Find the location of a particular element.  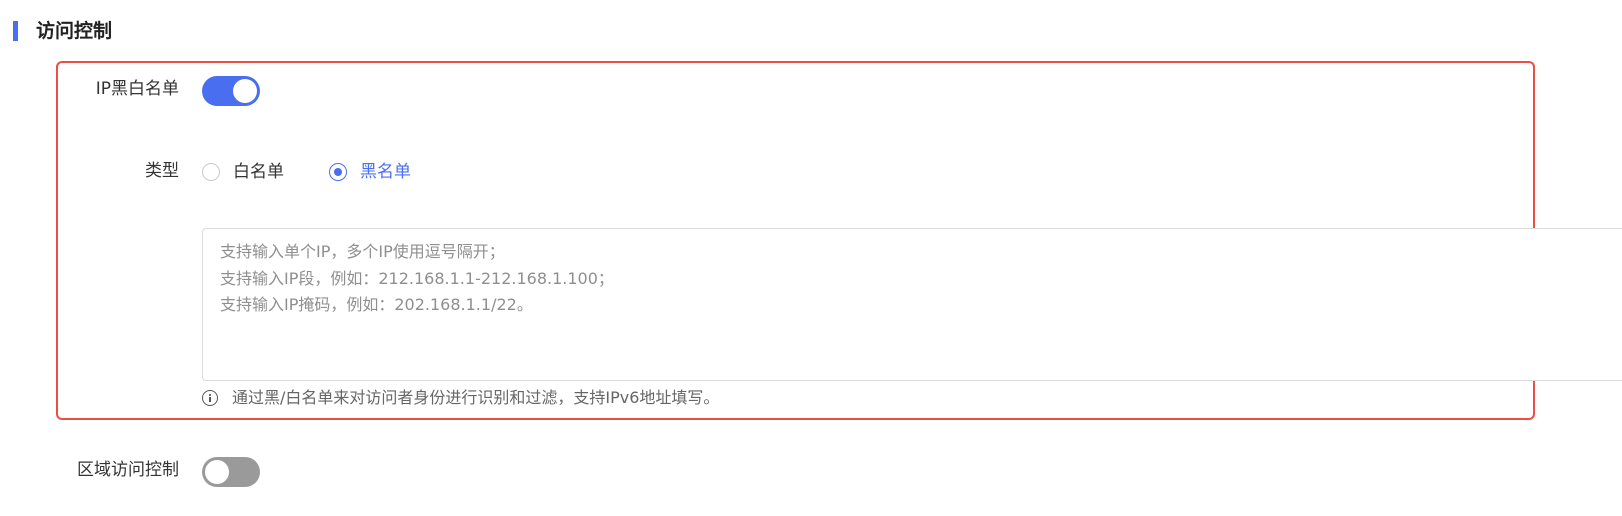

region-control-label: 区域访问控制 is located at coordinates (128, 470).